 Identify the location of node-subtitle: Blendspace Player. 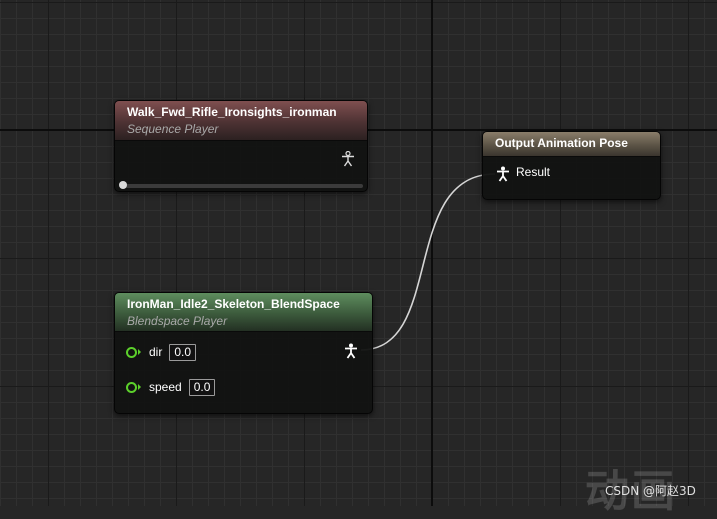
(177, 321).